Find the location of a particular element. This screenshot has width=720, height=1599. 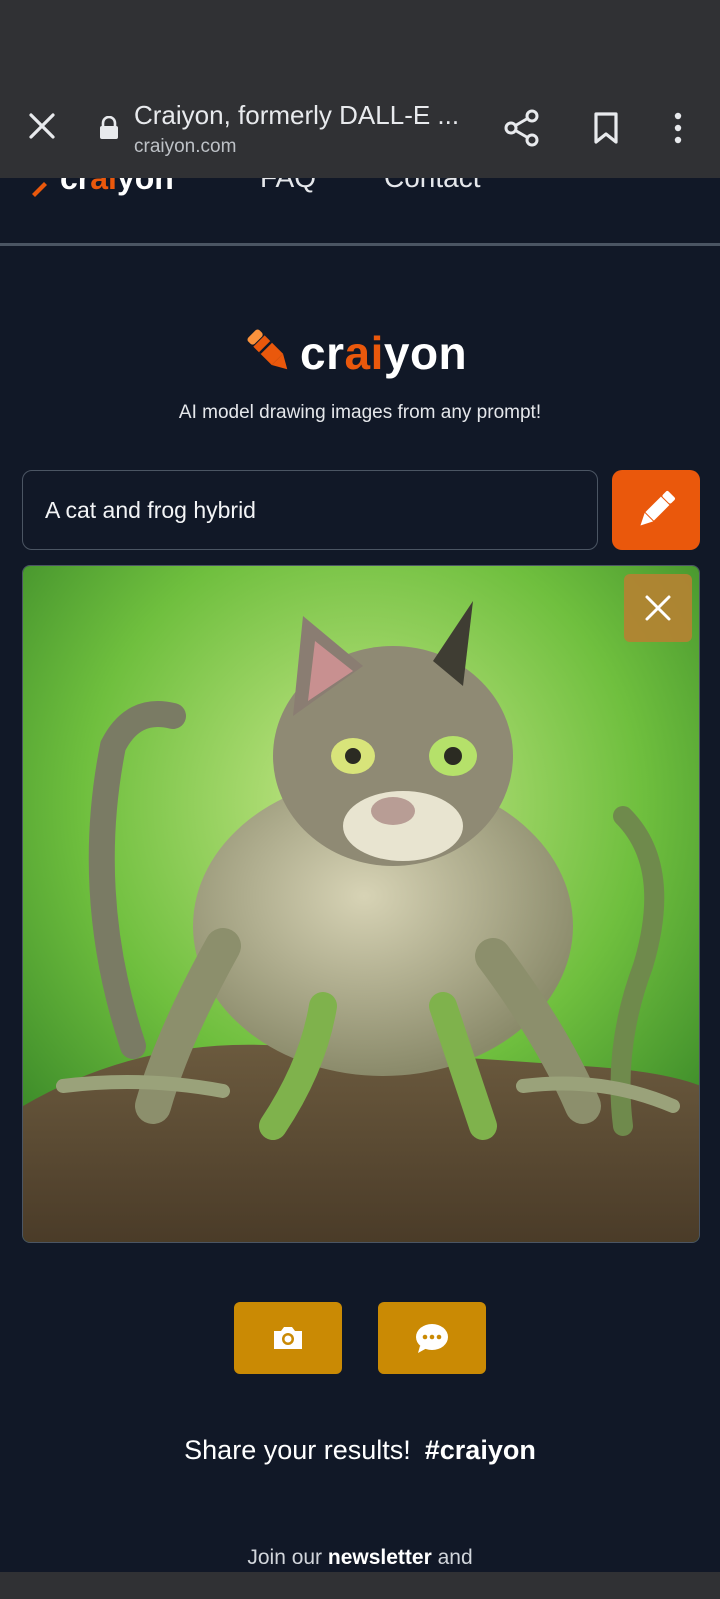

system-nav-bar is located at coordinates (360, 1585).